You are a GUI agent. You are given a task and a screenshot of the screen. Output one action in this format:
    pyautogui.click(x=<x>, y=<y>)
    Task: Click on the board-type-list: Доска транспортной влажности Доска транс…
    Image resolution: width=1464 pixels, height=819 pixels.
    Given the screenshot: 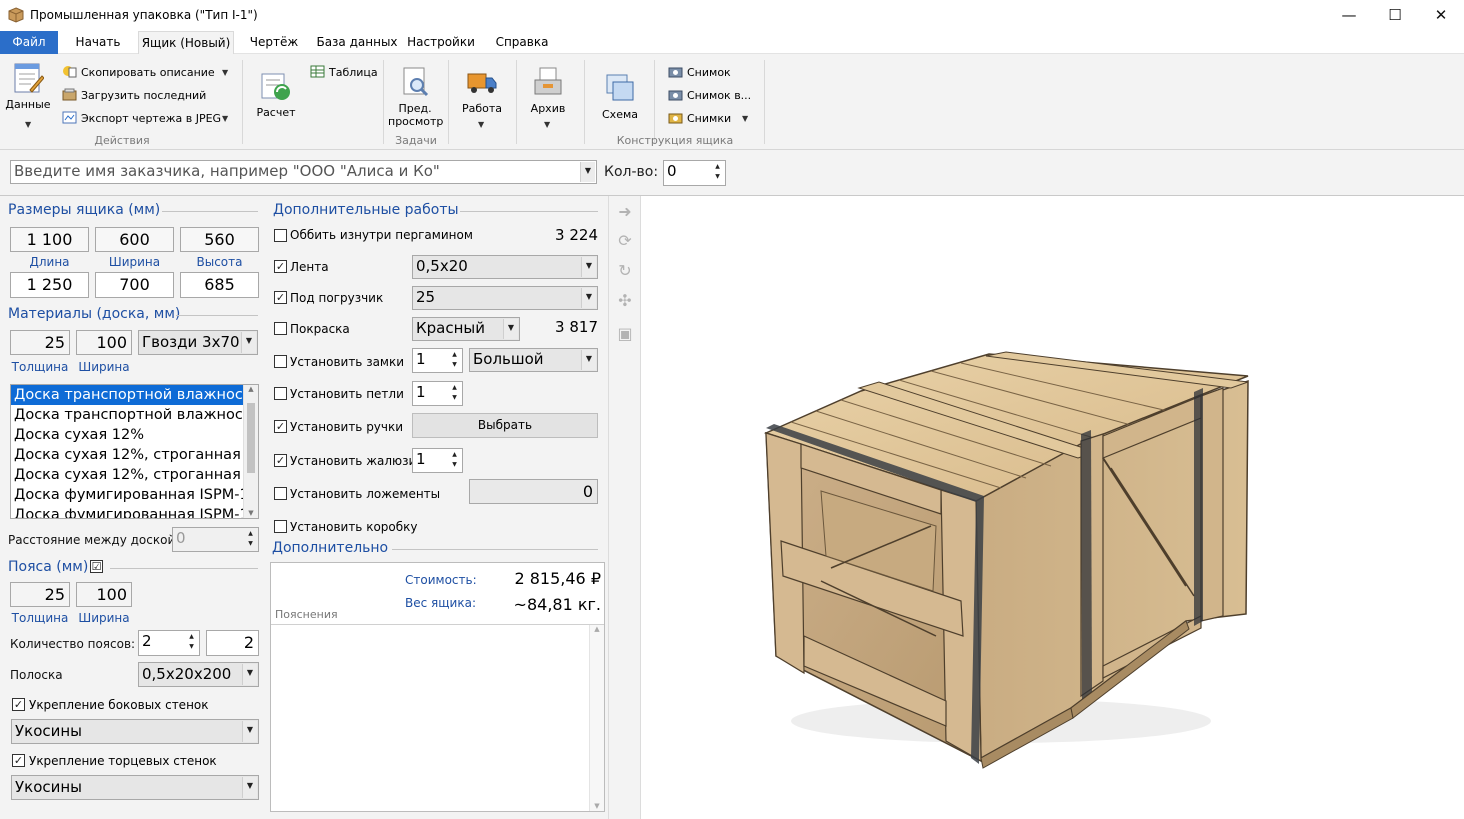 What is the action you would take?
    pyautogui.click(x=134, y=451)
    